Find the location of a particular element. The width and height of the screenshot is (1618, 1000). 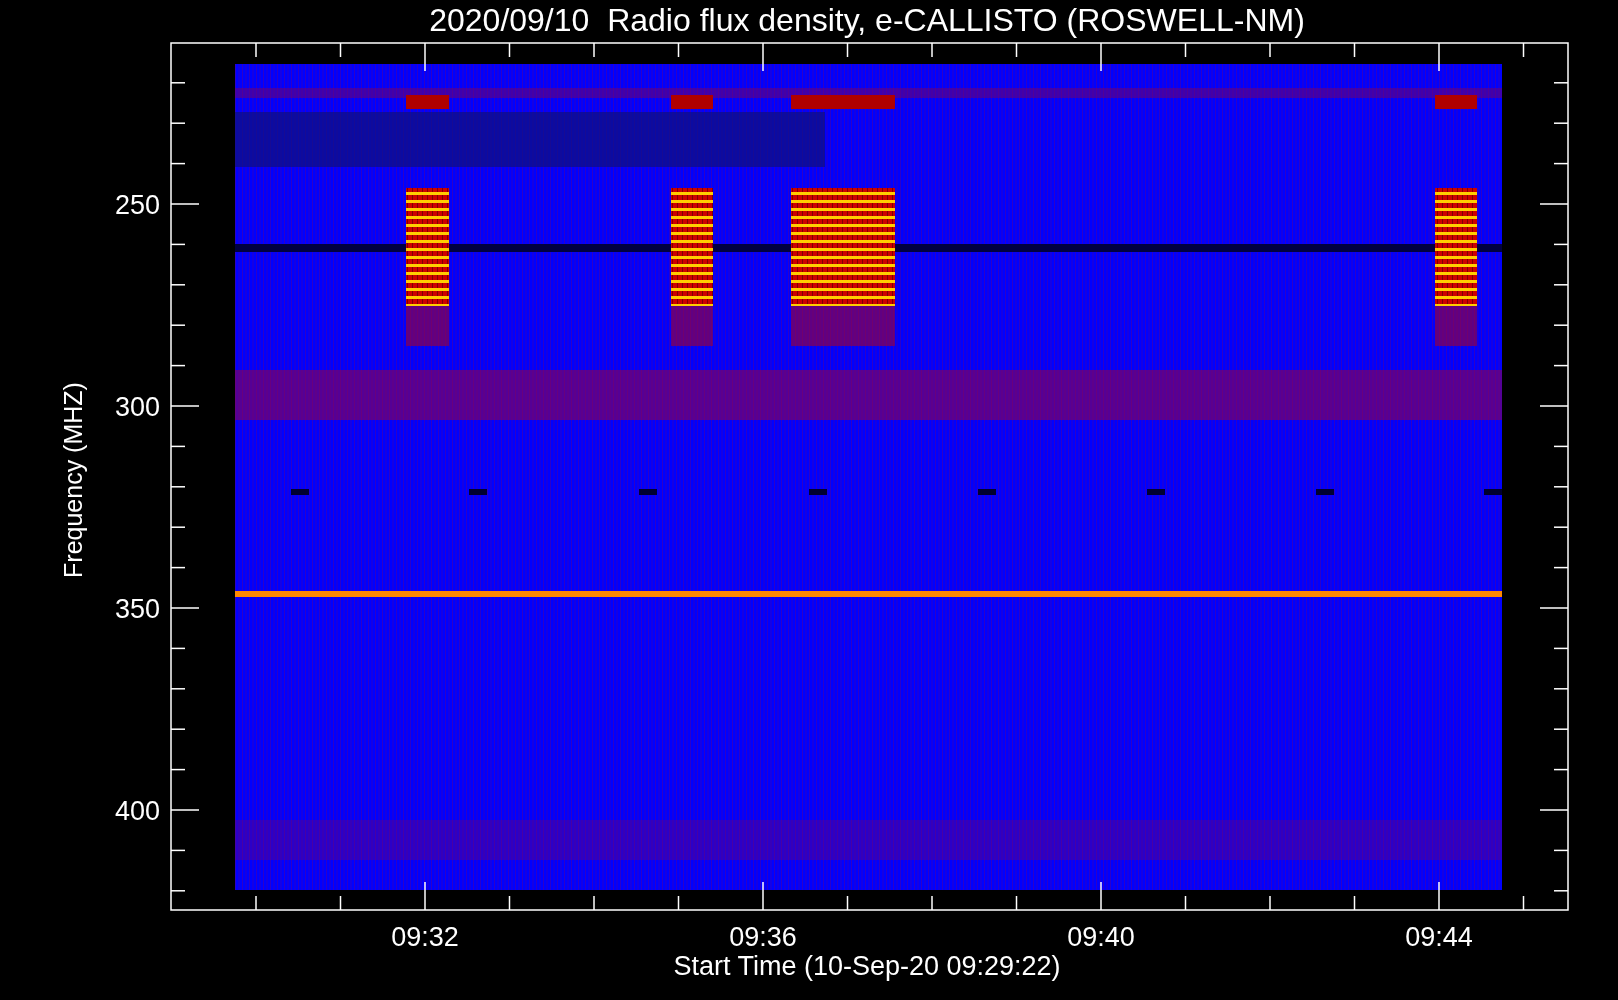

chart-title: 2020/09/10 Radio flux density, e-CALLISTO (ROSWELL-NM) is located at coordinates (867, 20).